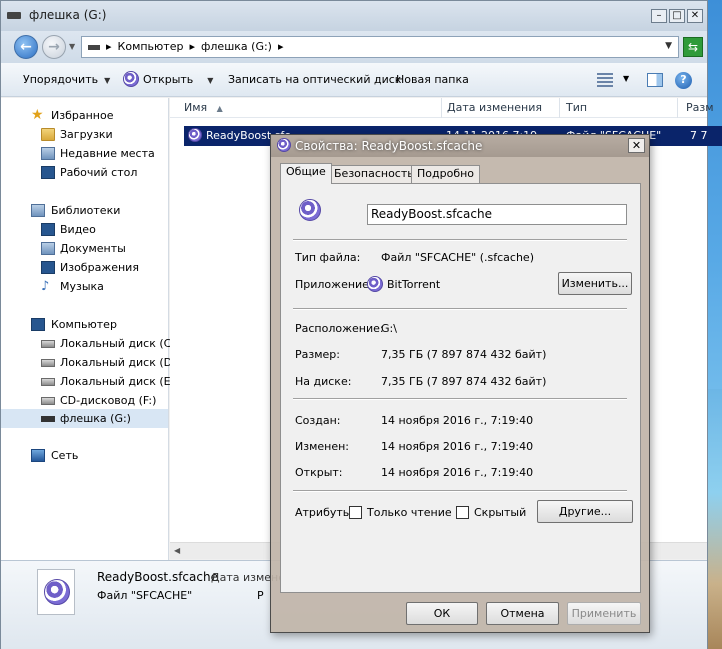 Image resolution: width=722 pixels, height=649 pixels. I want to click on open-label: Открыть, so click(168, 79).